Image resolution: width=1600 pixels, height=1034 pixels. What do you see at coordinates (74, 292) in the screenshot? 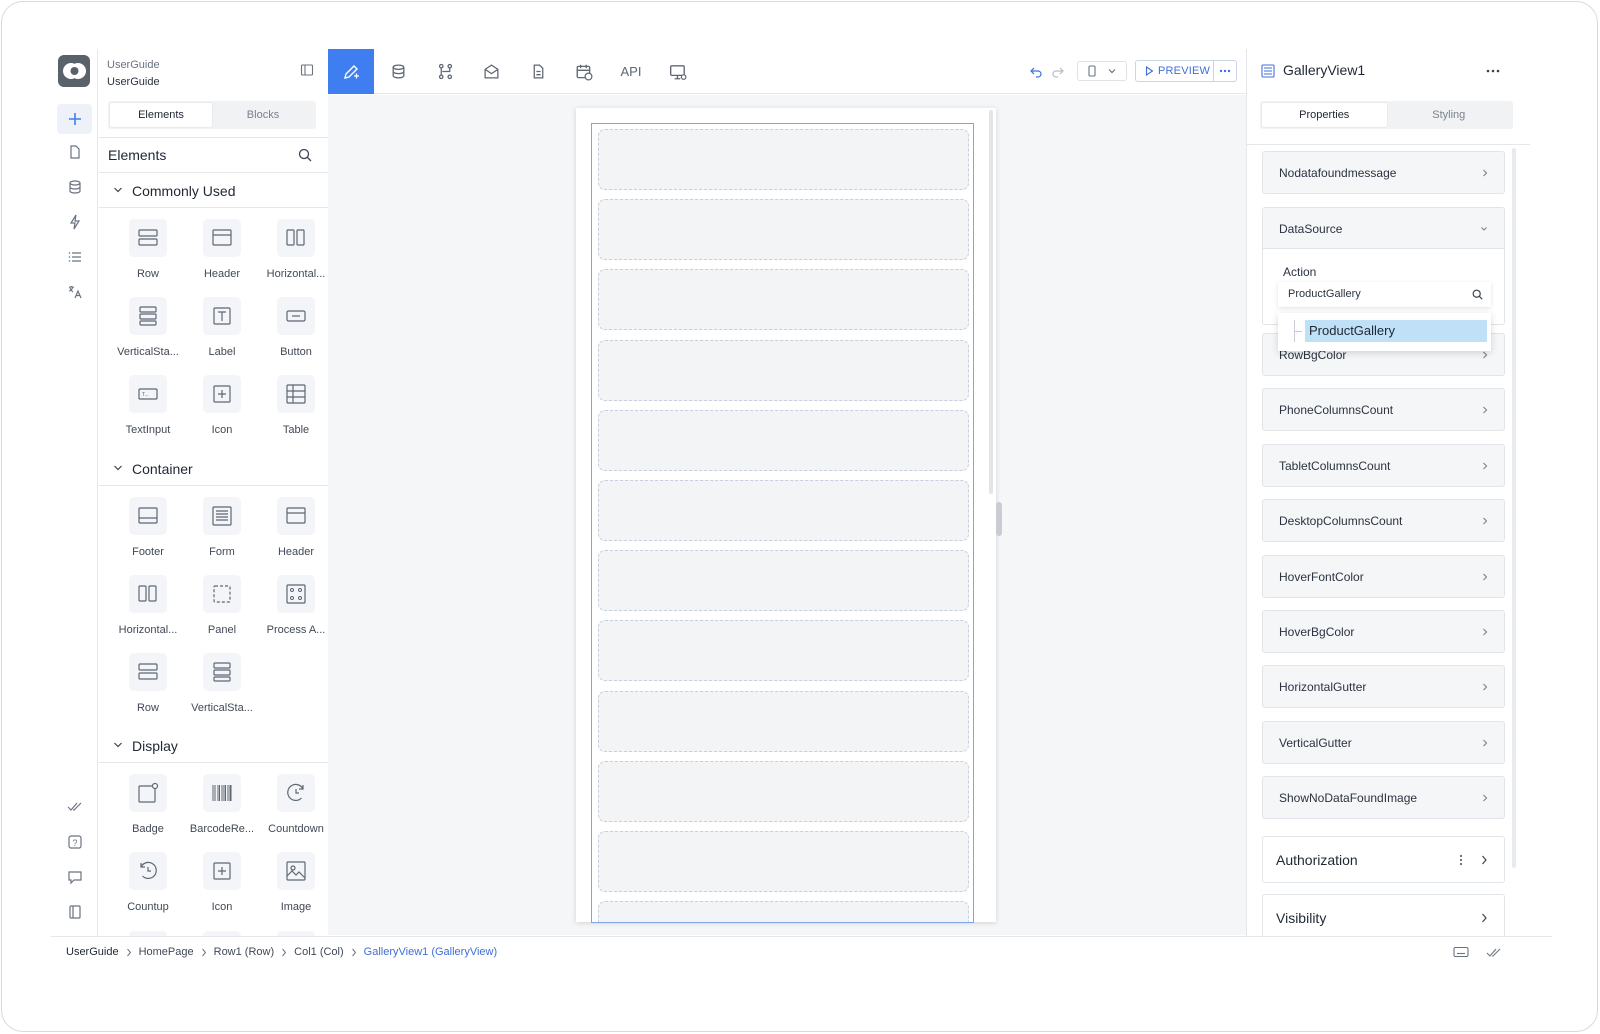
I see `translate-icon` at bounding box center [74, 292].